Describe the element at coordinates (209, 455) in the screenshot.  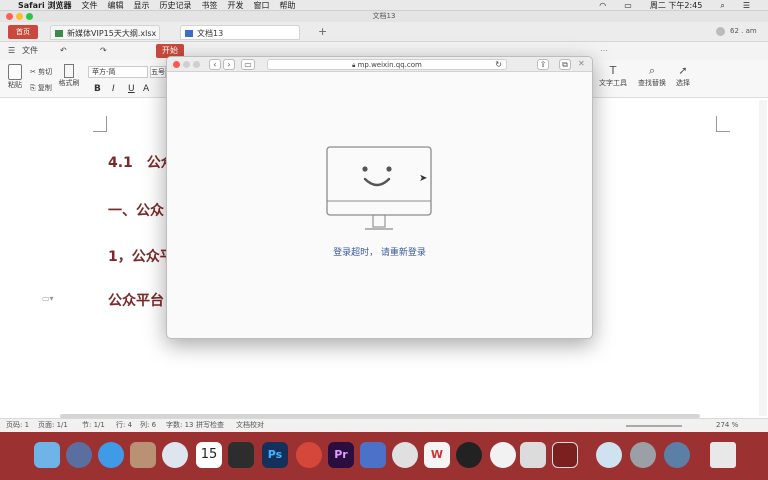
I see `calendar-icon: 15` at that location.